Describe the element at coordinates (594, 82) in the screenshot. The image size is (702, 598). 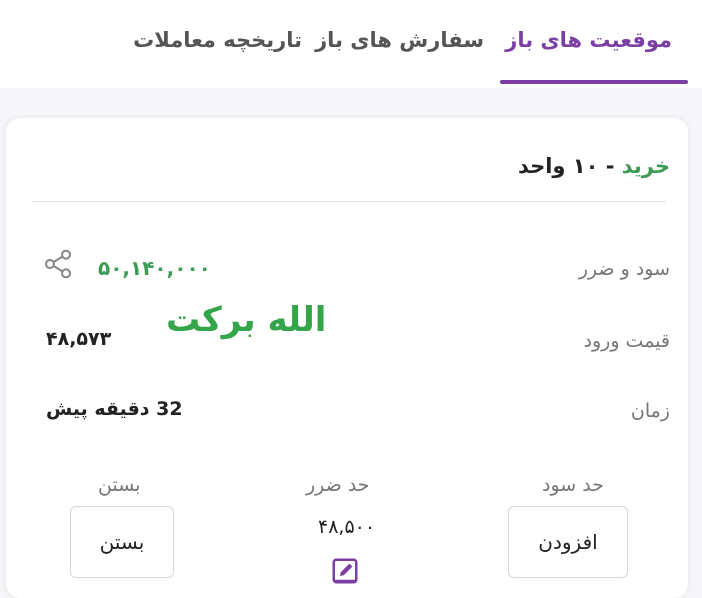
I see `active-tab-indicator` at that location.